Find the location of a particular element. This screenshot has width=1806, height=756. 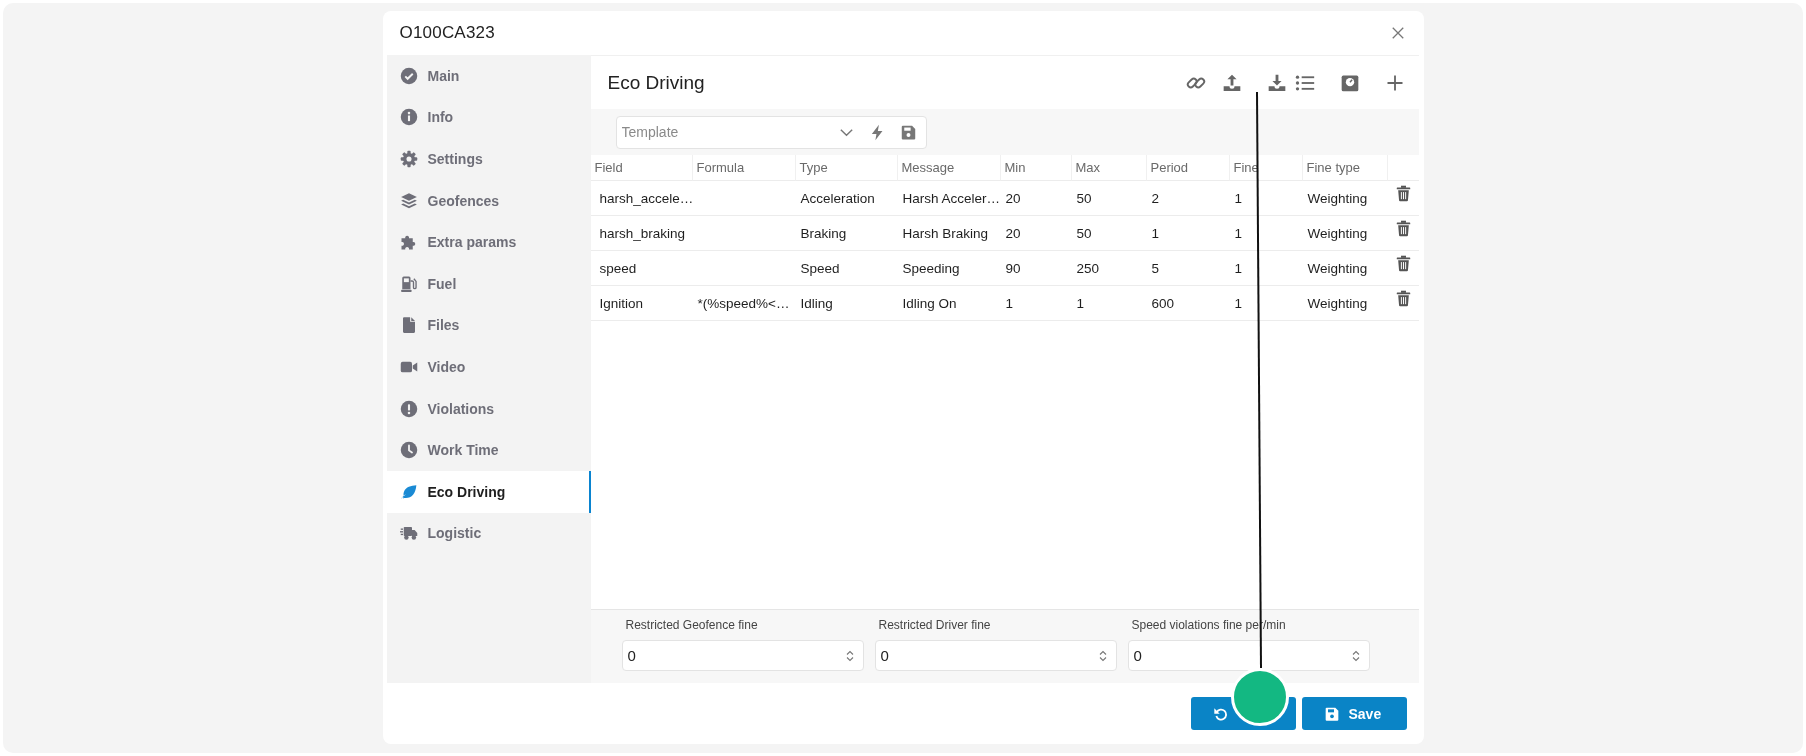

table-cell: 2 is located at coordinates (1188, 198).